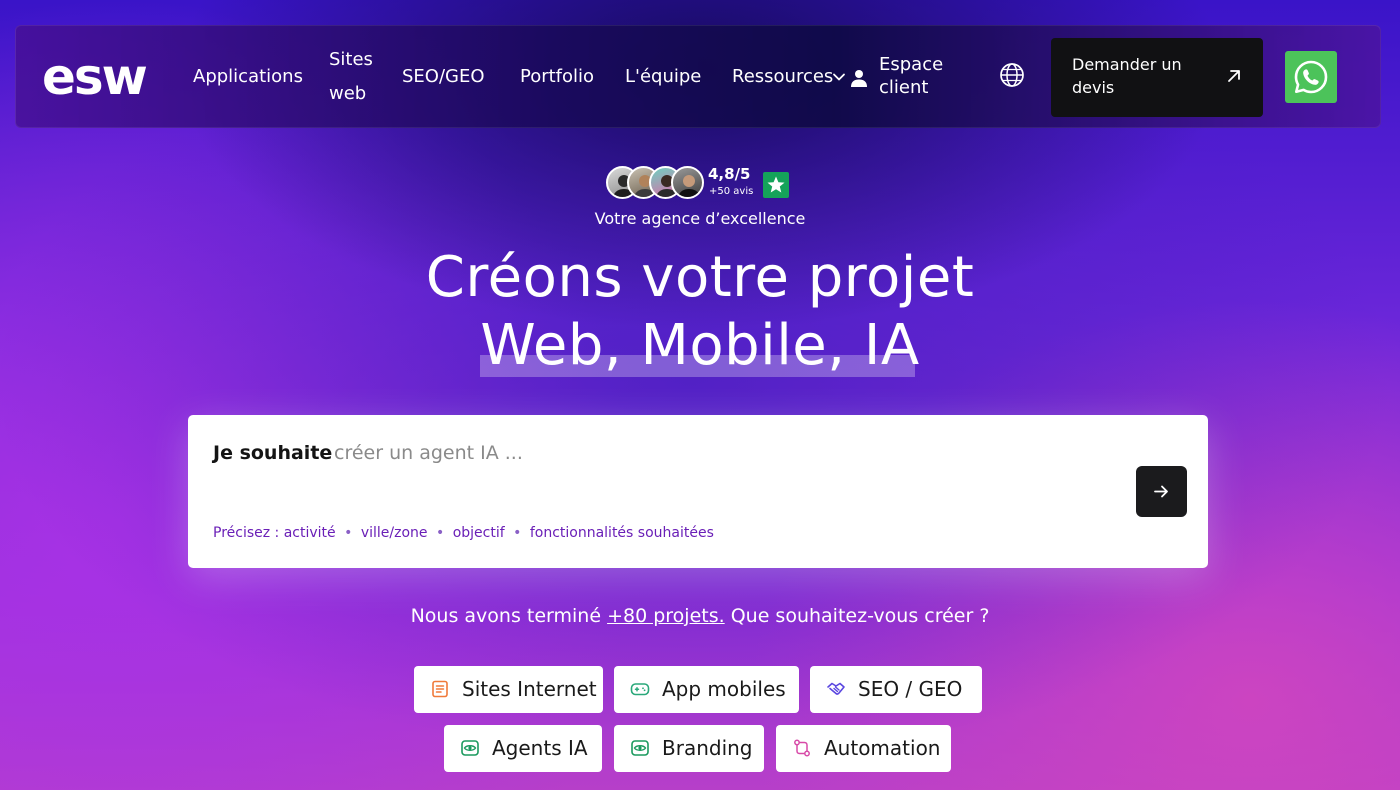 This screenshot has height=790, width=1400. What do you see at coordinates (802, 748) in the screenshot?
I see `workflow-icon` at bounding box center [802, 748].